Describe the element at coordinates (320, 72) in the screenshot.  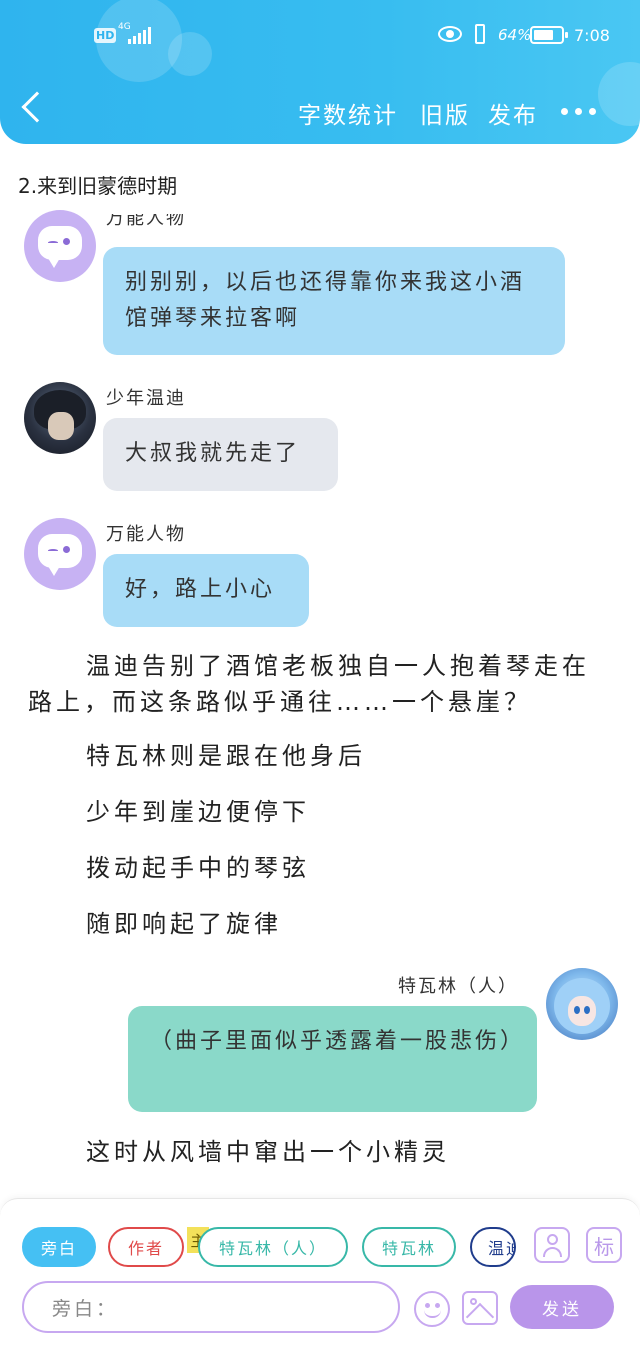
I see `header: HD 4G 64% 7:08 字数统计 旧版 发布` at that location.